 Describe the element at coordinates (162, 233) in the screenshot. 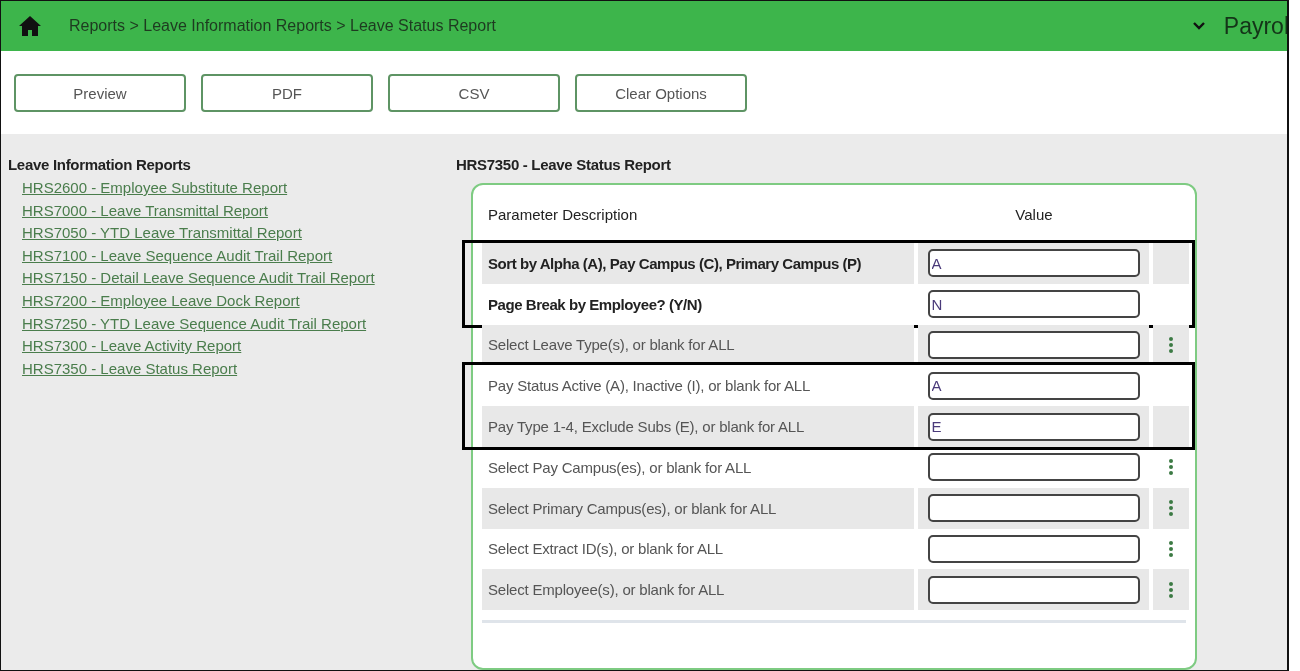

I see `report-link: HRS7050 - YTD Leave Transmittal Report` at that location.